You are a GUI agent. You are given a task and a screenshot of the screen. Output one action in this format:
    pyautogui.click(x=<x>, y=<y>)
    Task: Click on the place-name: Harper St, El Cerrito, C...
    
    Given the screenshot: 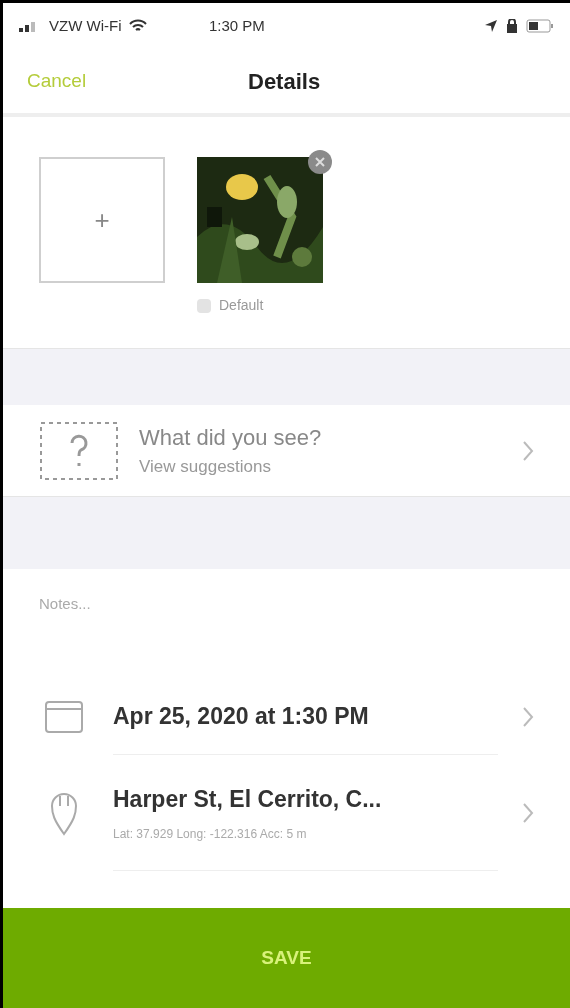 What is the action you would take?
    pyautogui.click(x=248, y=800)
    